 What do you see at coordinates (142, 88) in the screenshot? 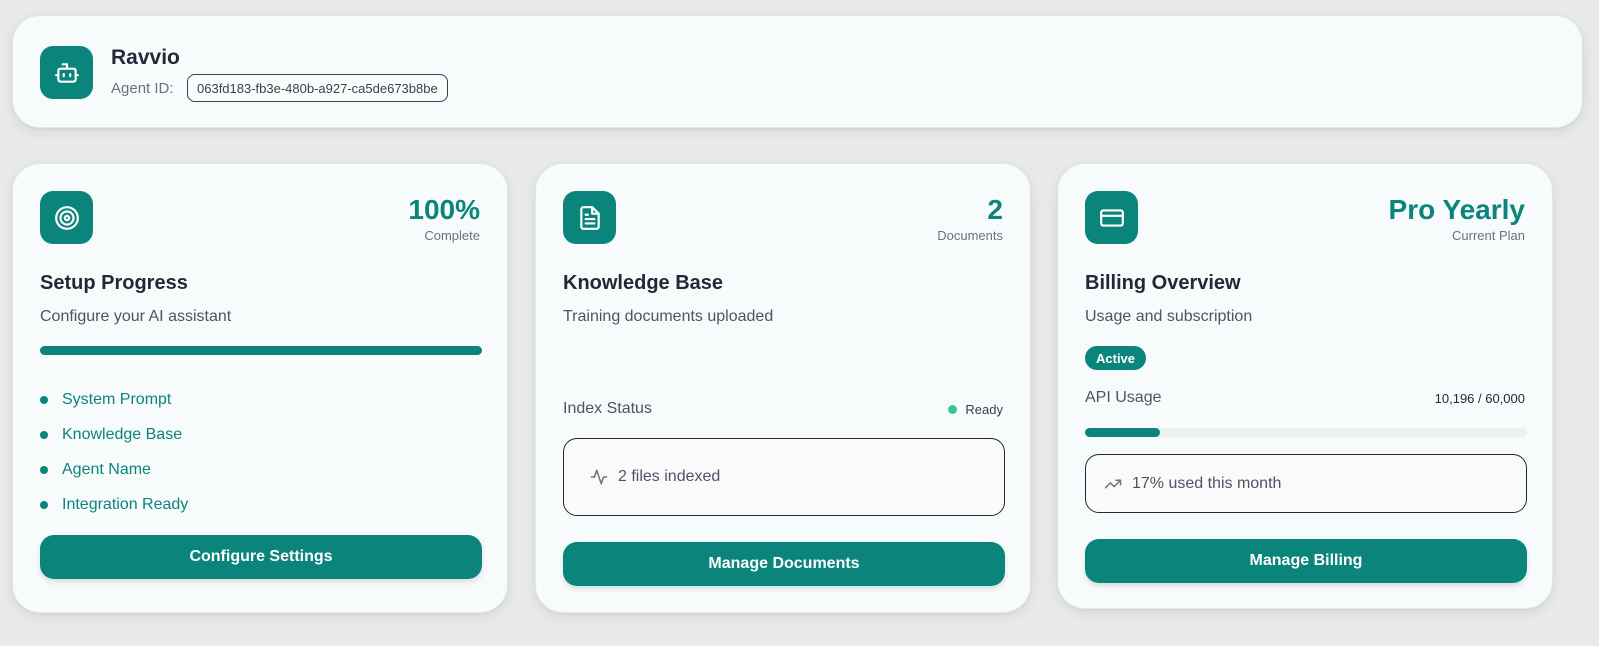
I see `agent-id-label: Agent ID:` at bounding box center [142, 88].